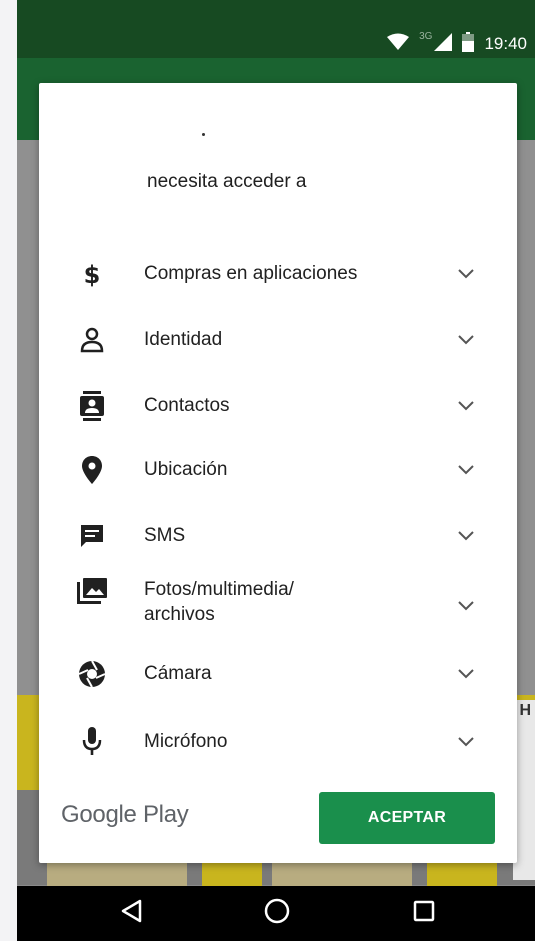 Image resolution: width=535 pixels, height=941 pixels. What do you see at coordinates (92, 536) in the screenshot?
I see `sms-icon` at bounding box center [92, 536].